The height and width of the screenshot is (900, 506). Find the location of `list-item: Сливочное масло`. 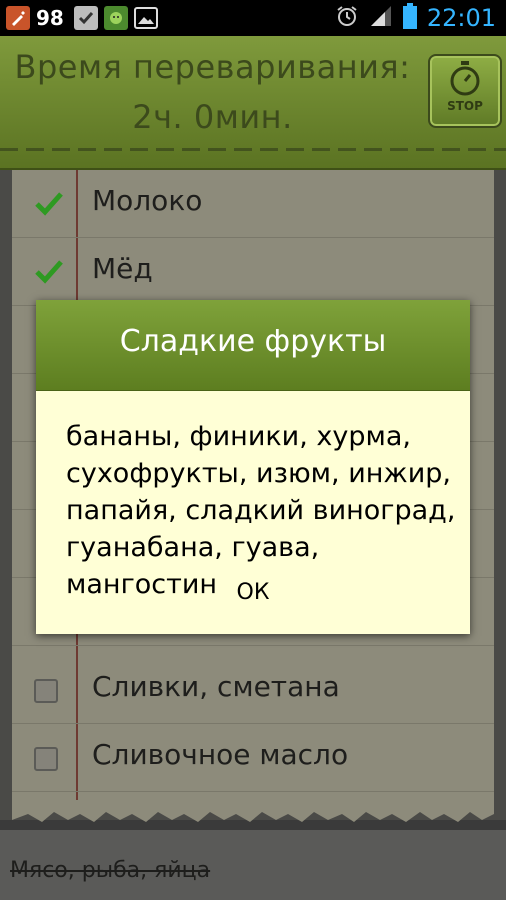

list-item: Сливочное масло is located at coordinates (253, 758).